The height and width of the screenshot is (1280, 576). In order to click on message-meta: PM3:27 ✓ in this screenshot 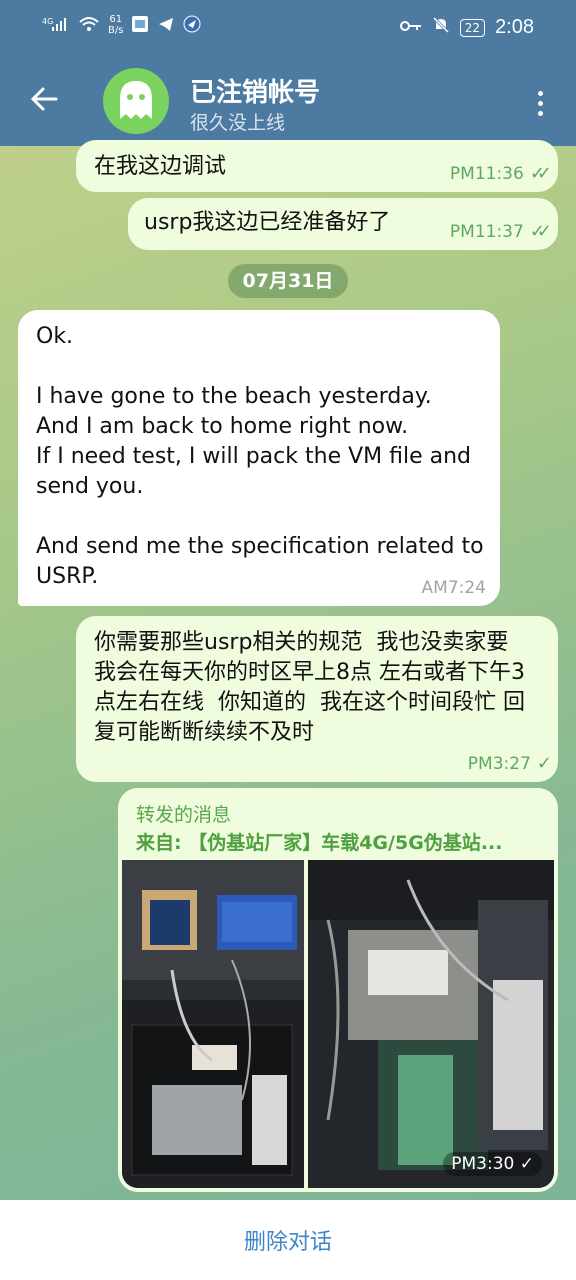, I will do `click(509, 763)`.